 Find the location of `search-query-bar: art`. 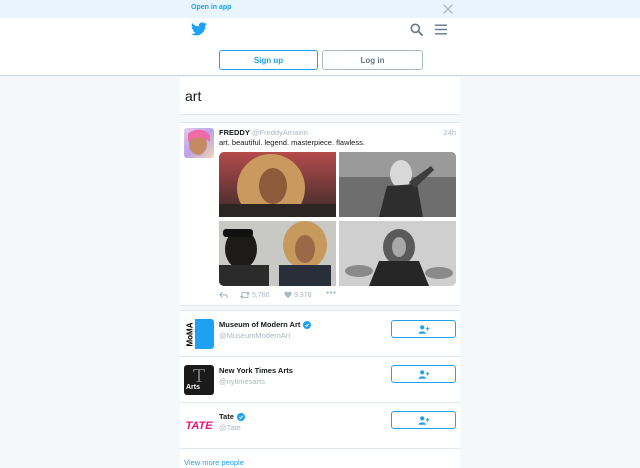

search-query-bar: art is located at coordinates (320, 96).